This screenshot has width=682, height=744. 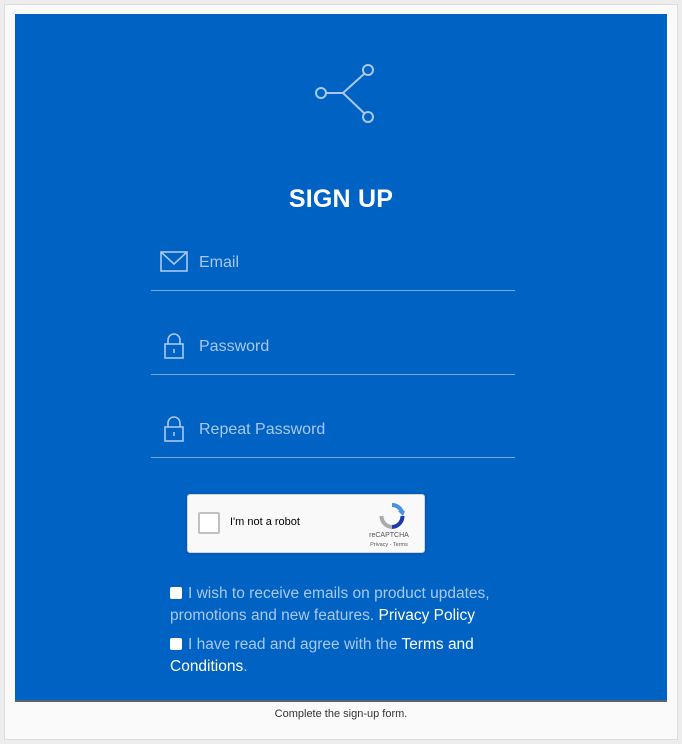 I want to click on repeat-password-field-row, so click(x=333, y=436).